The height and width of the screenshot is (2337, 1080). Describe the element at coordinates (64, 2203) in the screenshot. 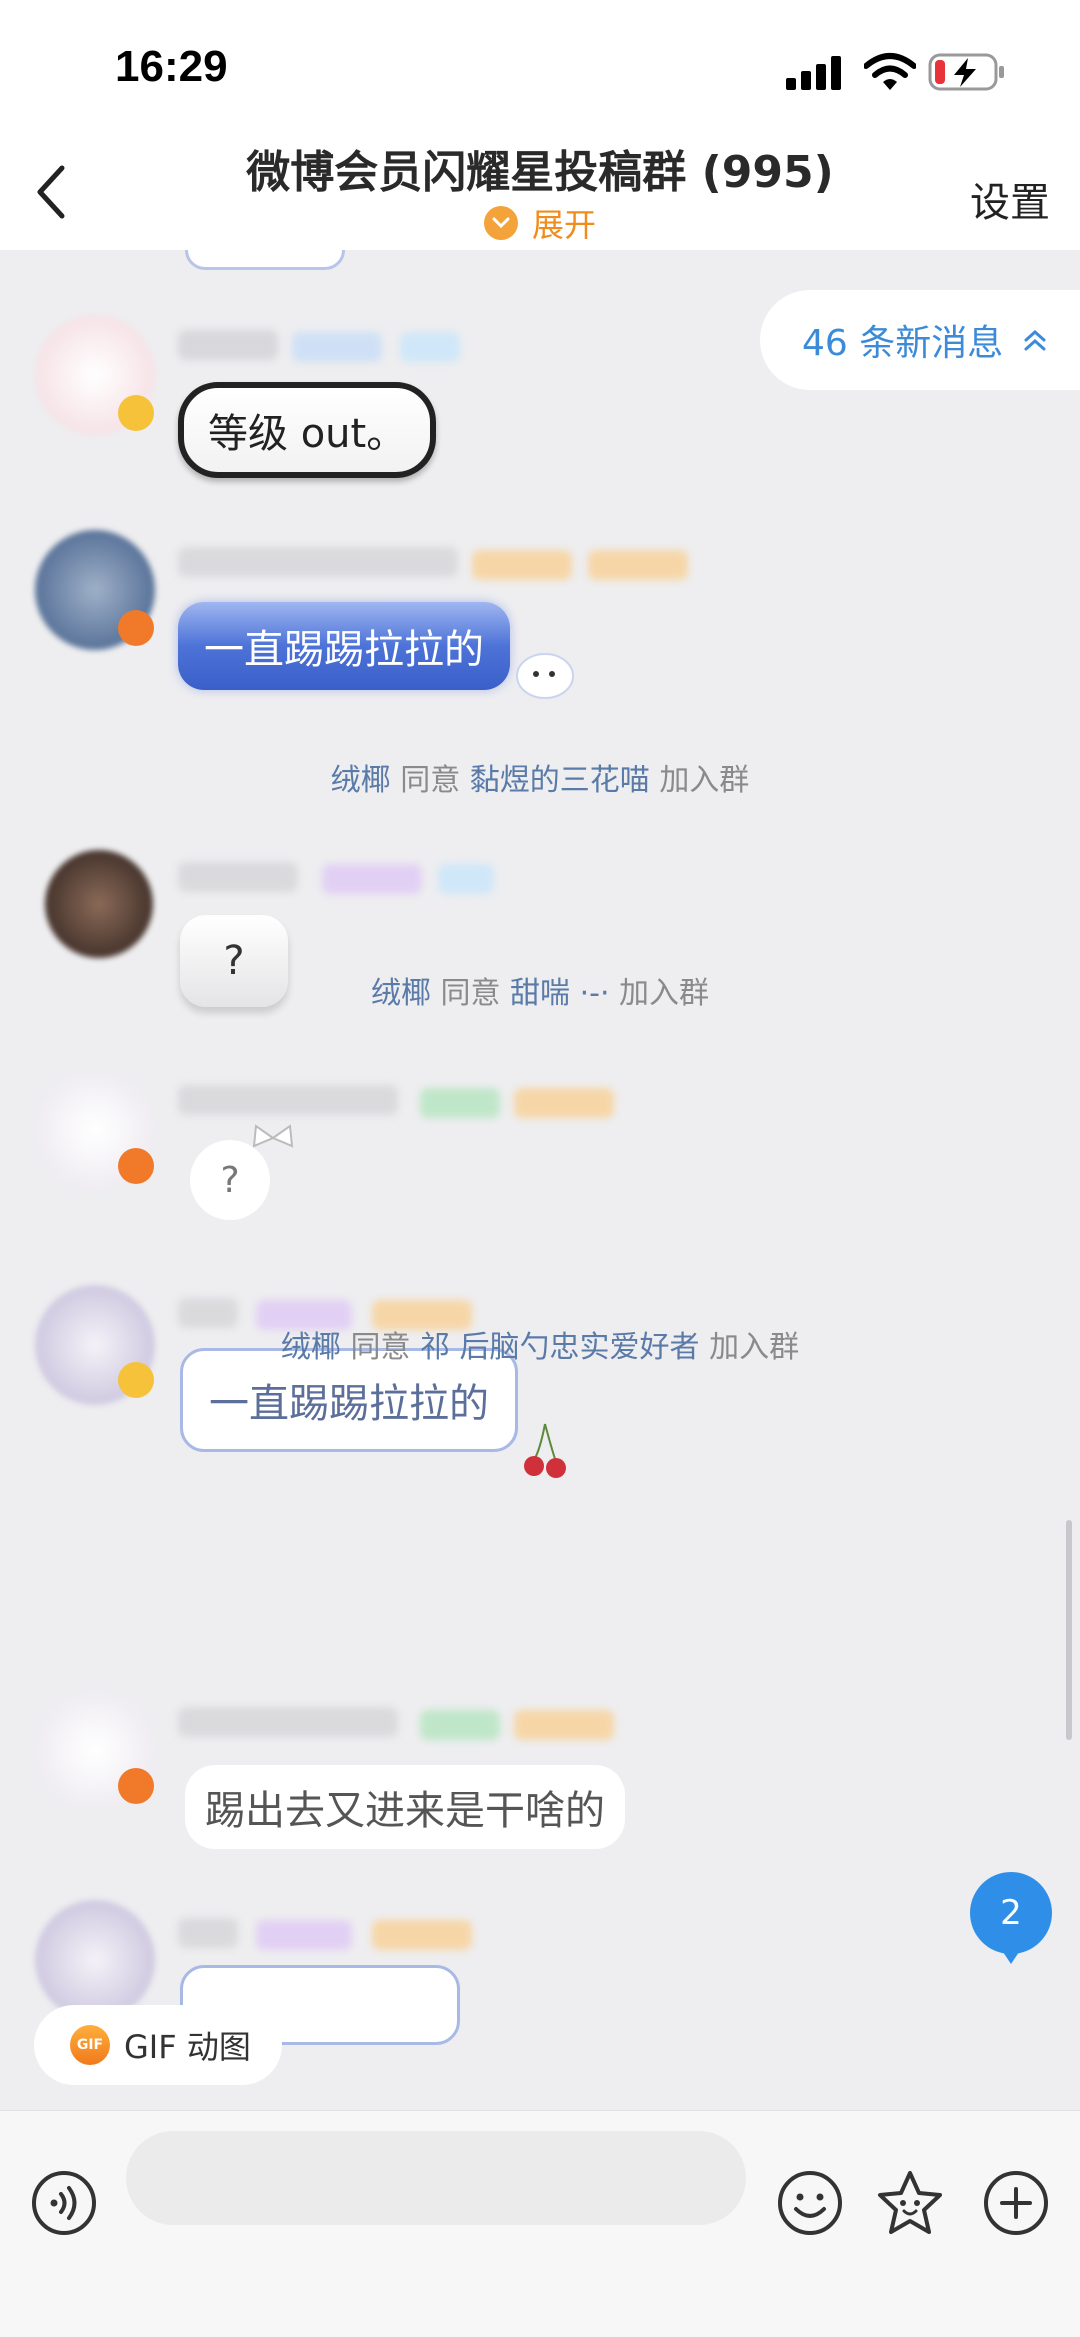

I see `voice-input-icon` at that location.